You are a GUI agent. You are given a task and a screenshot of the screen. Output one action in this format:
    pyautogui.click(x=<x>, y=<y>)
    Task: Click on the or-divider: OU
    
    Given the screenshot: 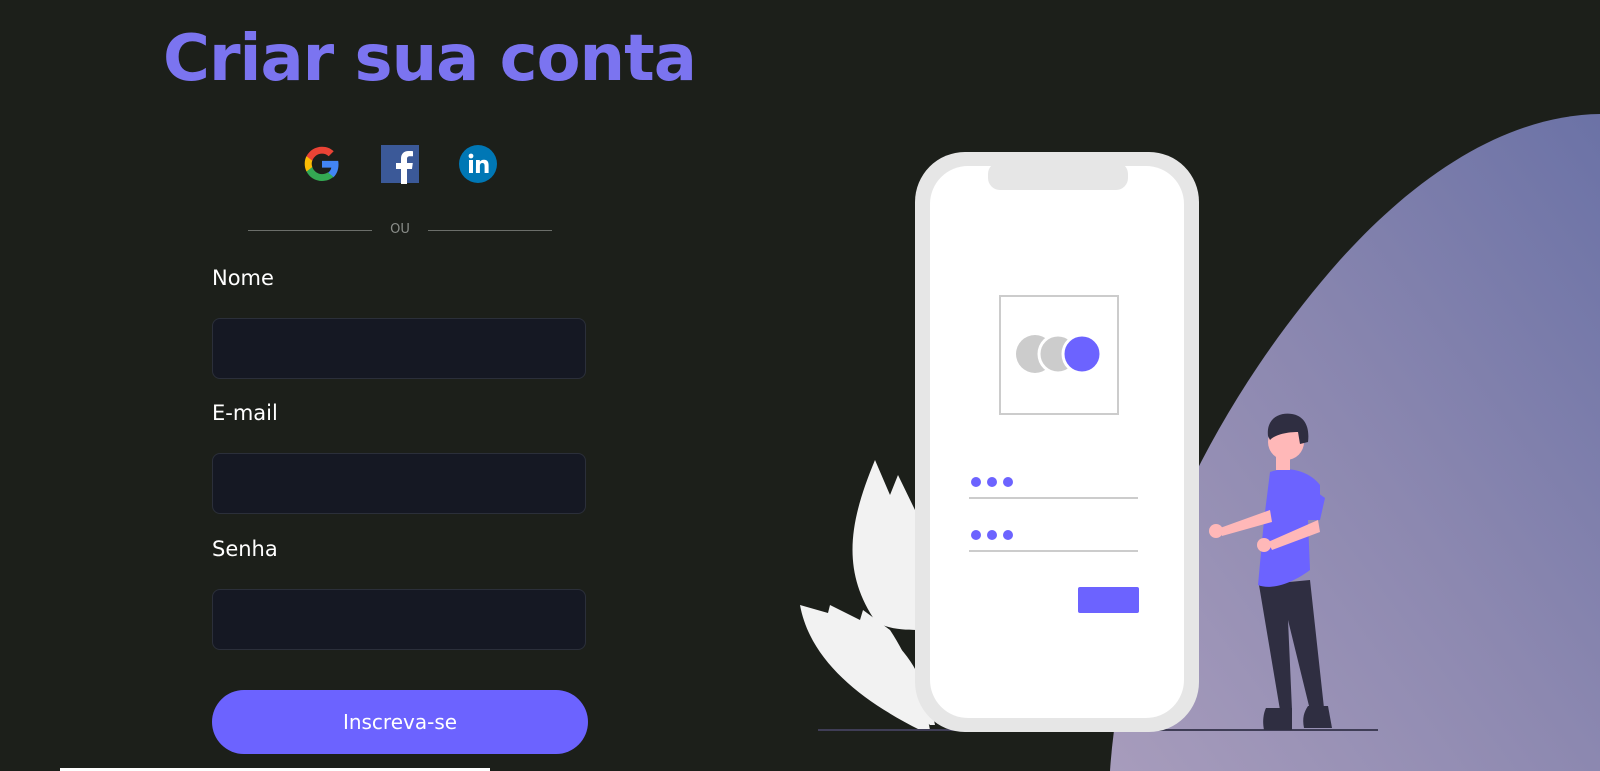 What is the action you would take?
    pyautogui.click(x=400, y=231)
    